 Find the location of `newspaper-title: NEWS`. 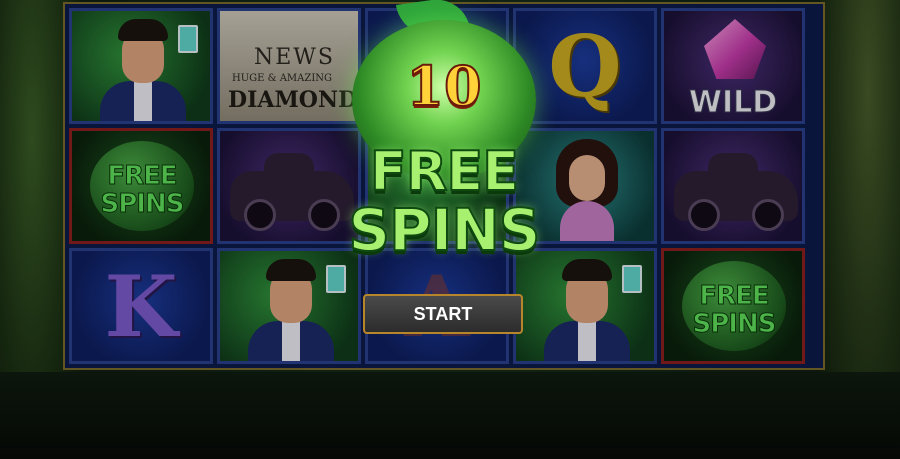

newspaper-title: NEWS is located at coordinates (294, 57).